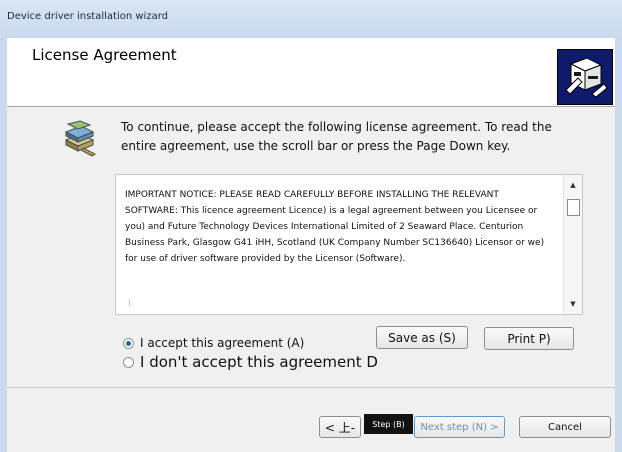 This screenshot has height=452, width=622. Describe the element at coordinates (128, 362) in the screenshot. I see `decline-radio` at that location.